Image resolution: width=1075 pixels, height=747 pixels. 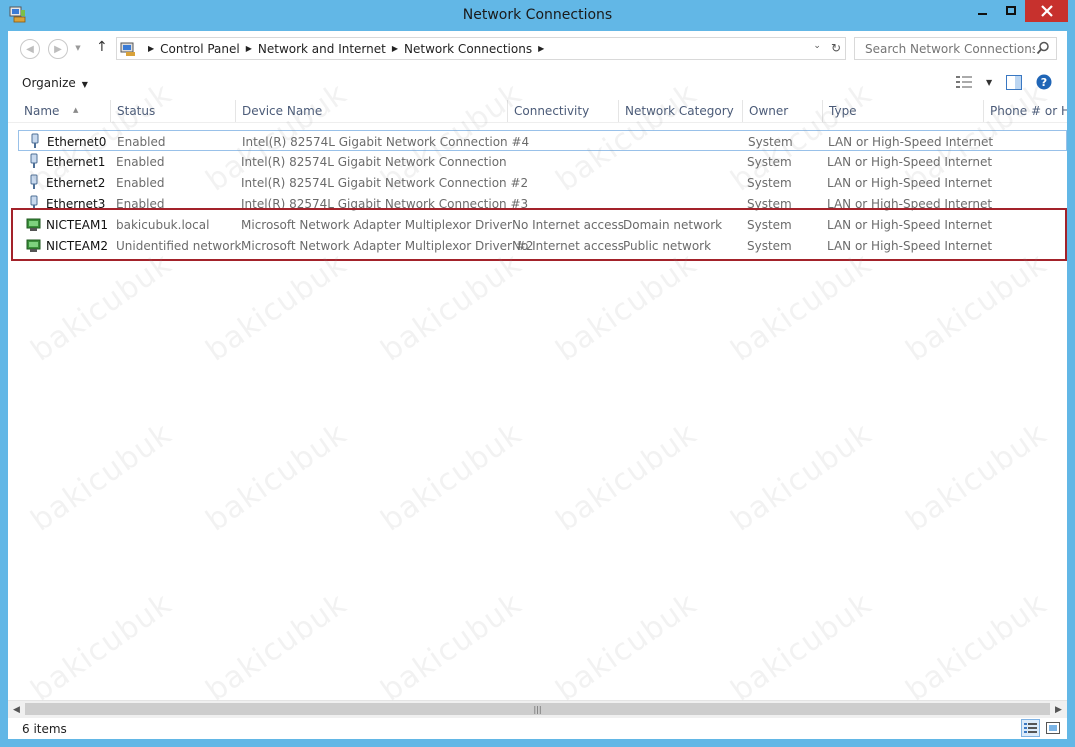 I want to click on close-button, so click(x=1046, y=11).